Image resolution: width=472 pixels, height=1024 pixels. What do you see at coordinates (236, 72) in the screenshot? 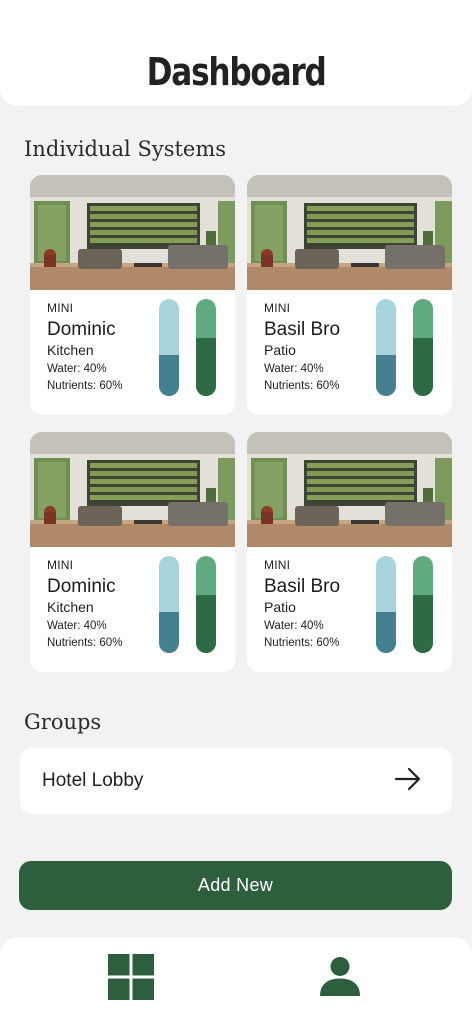
I see `page-title: Dashboard` at bounding box center [236, 72].